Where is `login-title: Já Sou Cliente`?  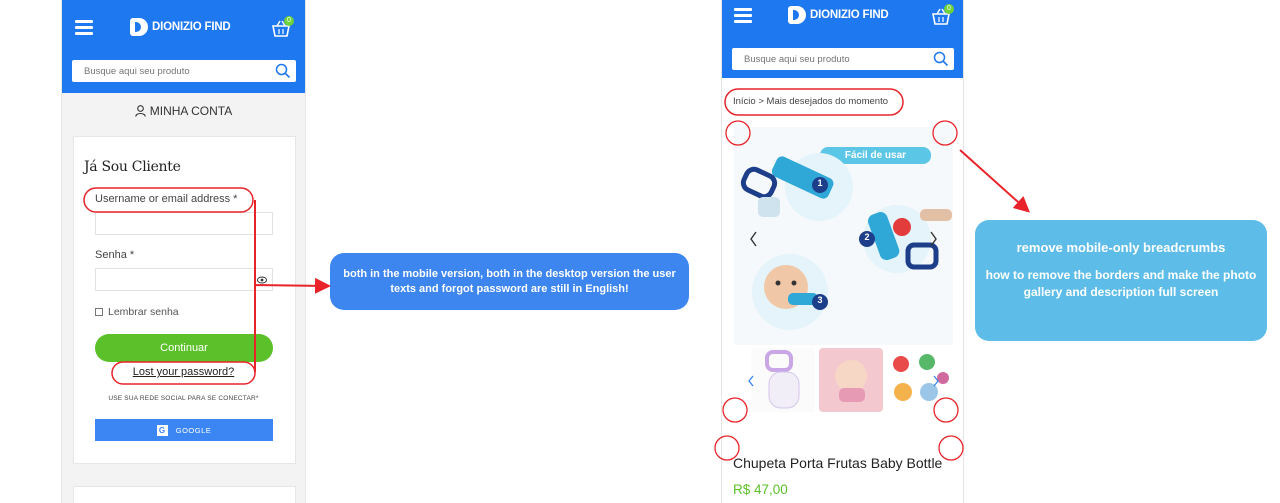 login-title: Já Sou Cliente is located at coordinates (132, 167).